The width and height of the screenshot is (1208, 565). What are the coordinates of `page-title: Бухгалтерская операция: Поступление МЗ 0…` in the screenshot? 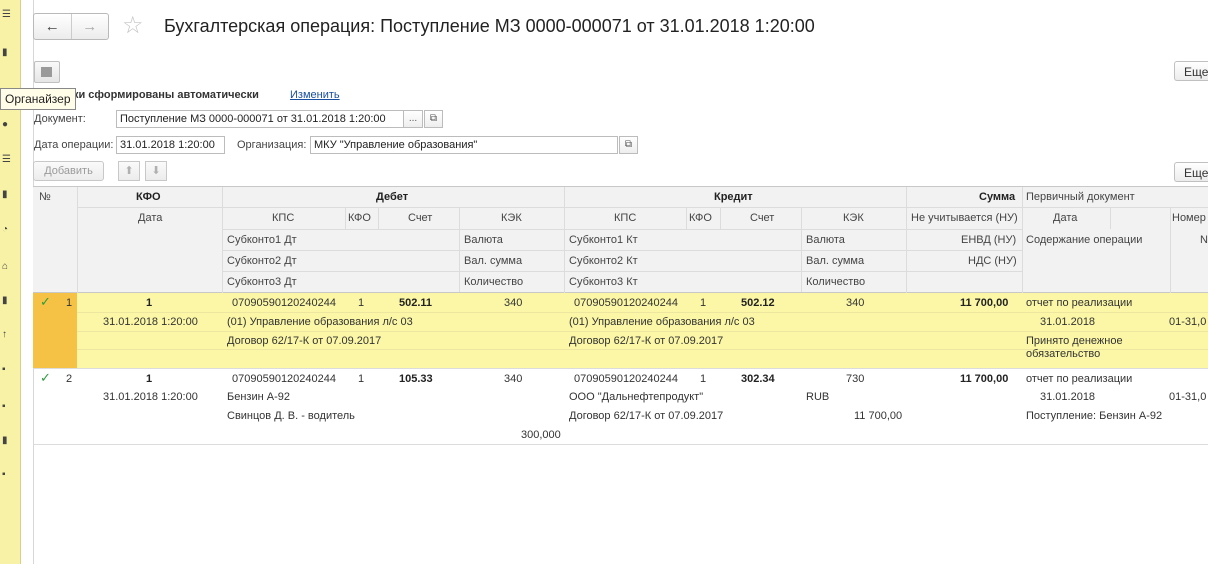 It's located at (489, 26).